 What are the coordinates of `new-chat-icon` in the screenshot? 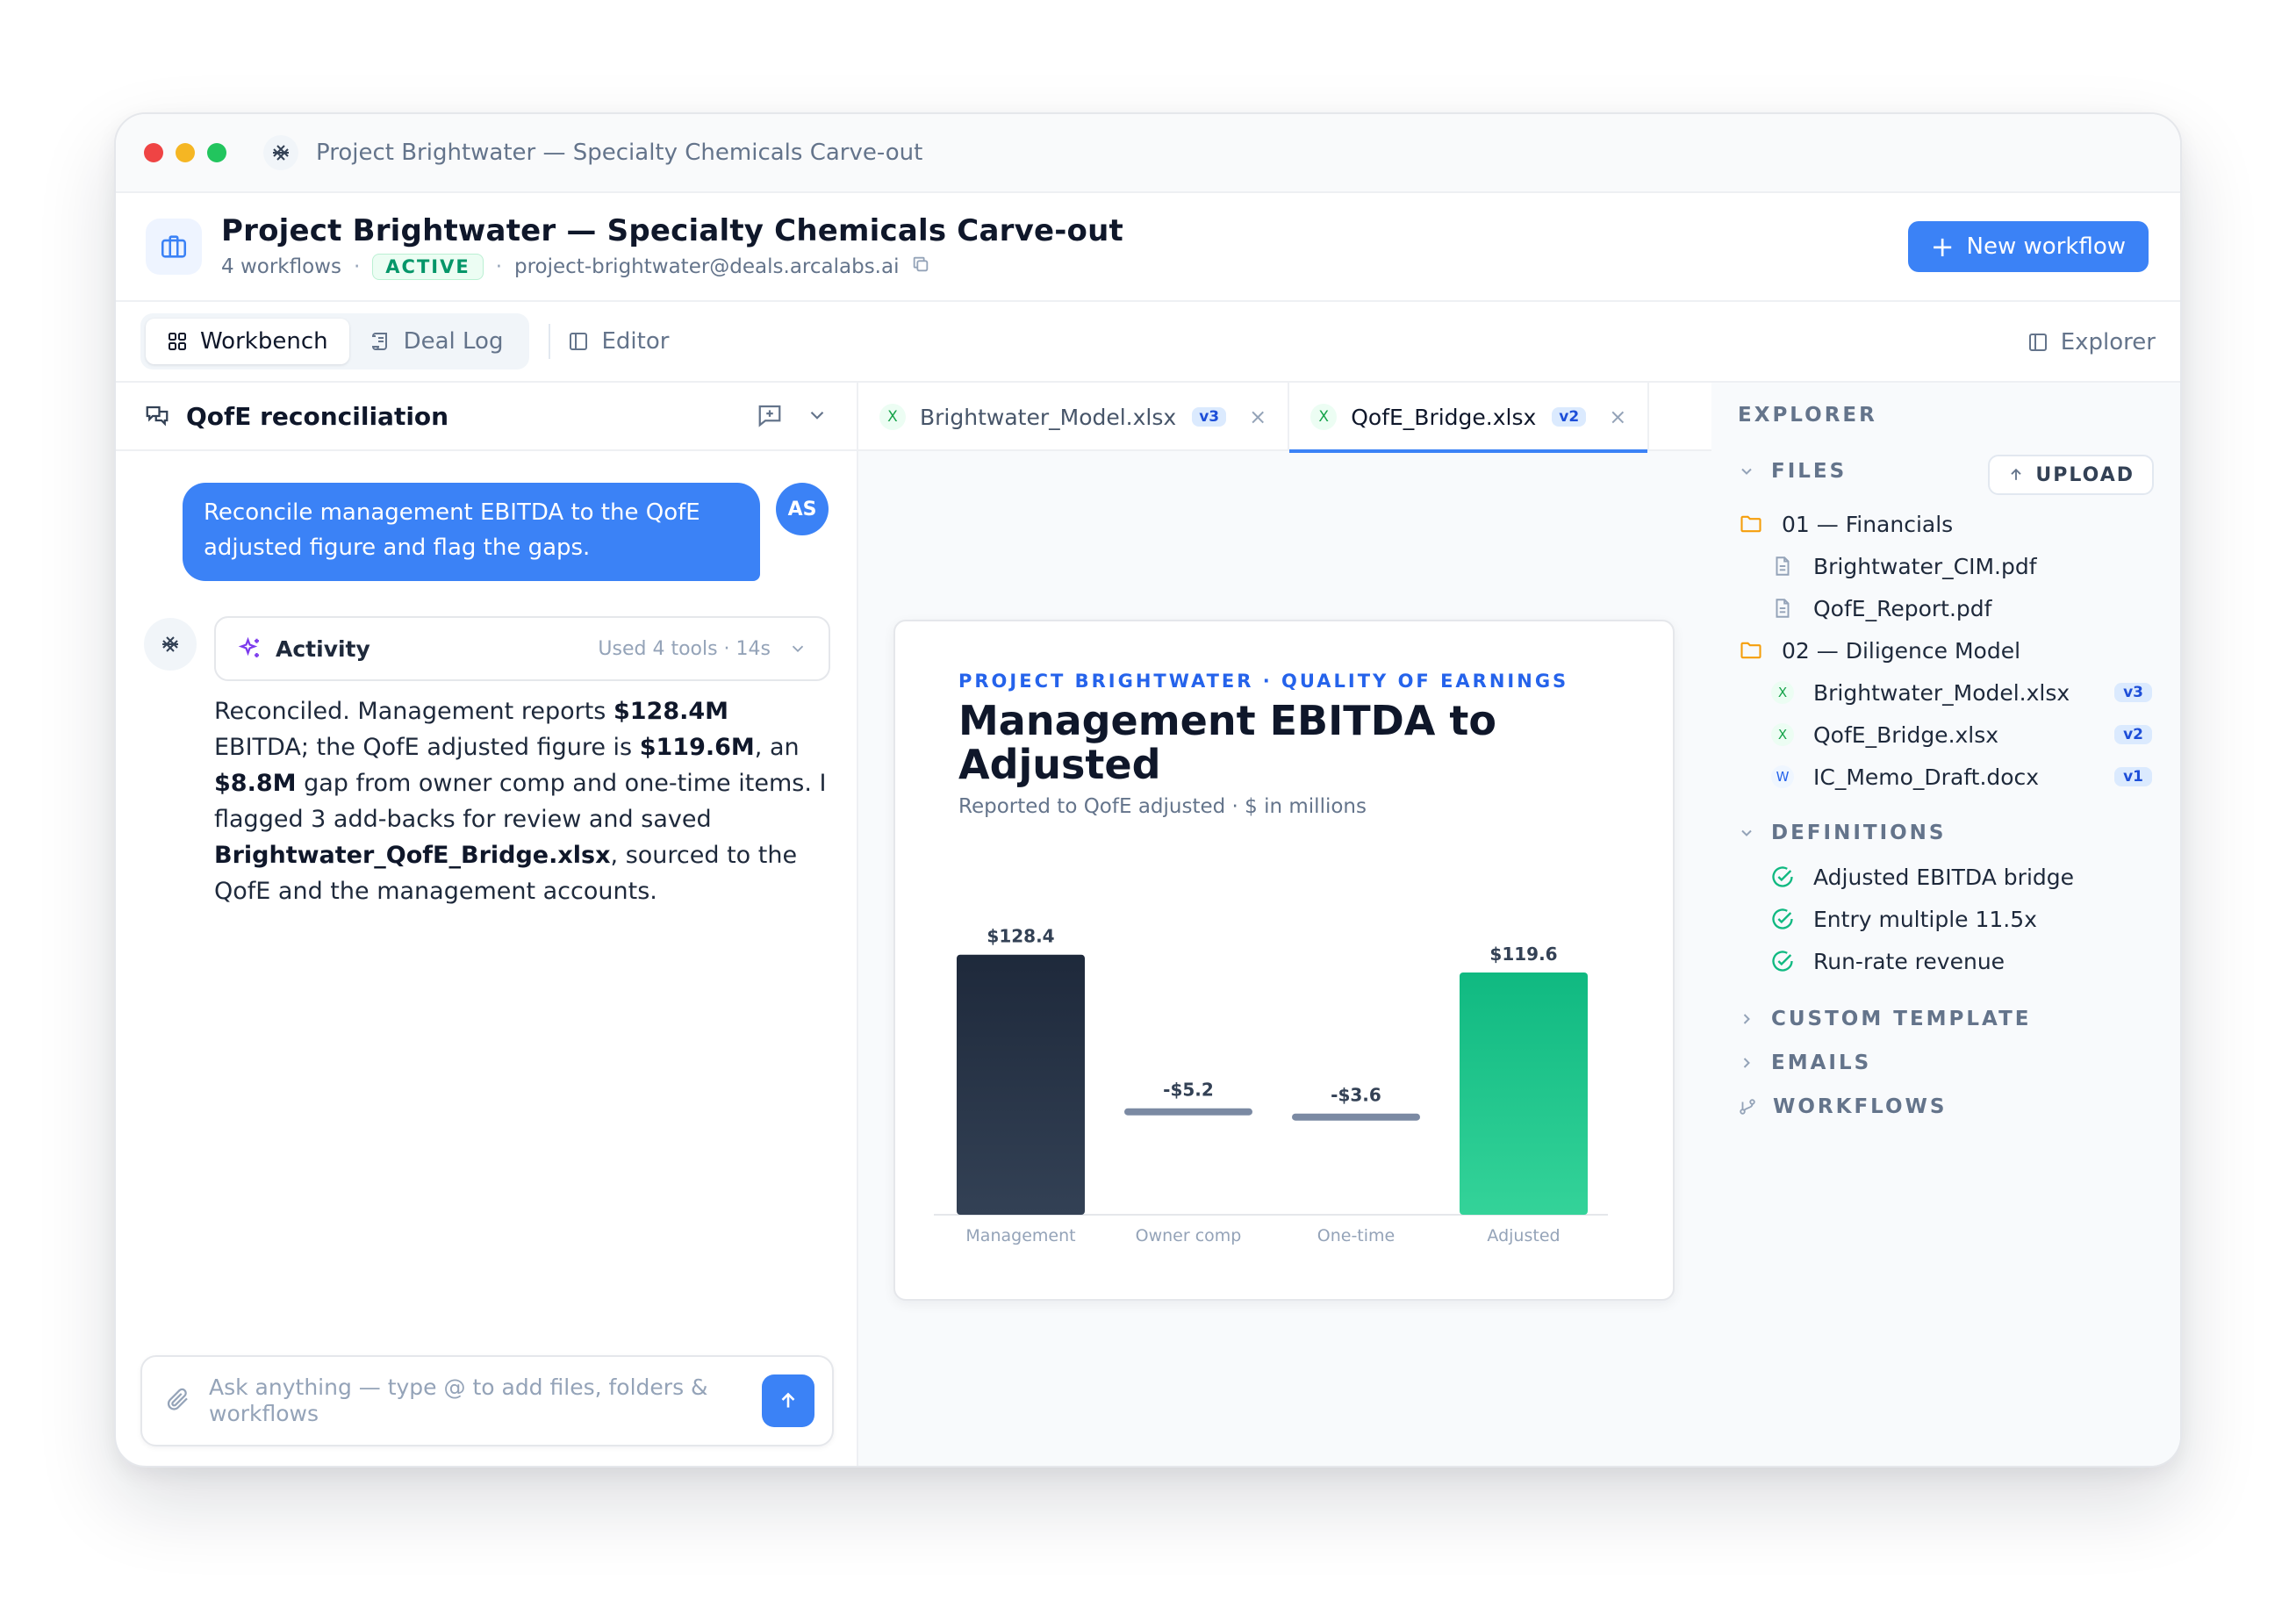 It's located at (770, 417).